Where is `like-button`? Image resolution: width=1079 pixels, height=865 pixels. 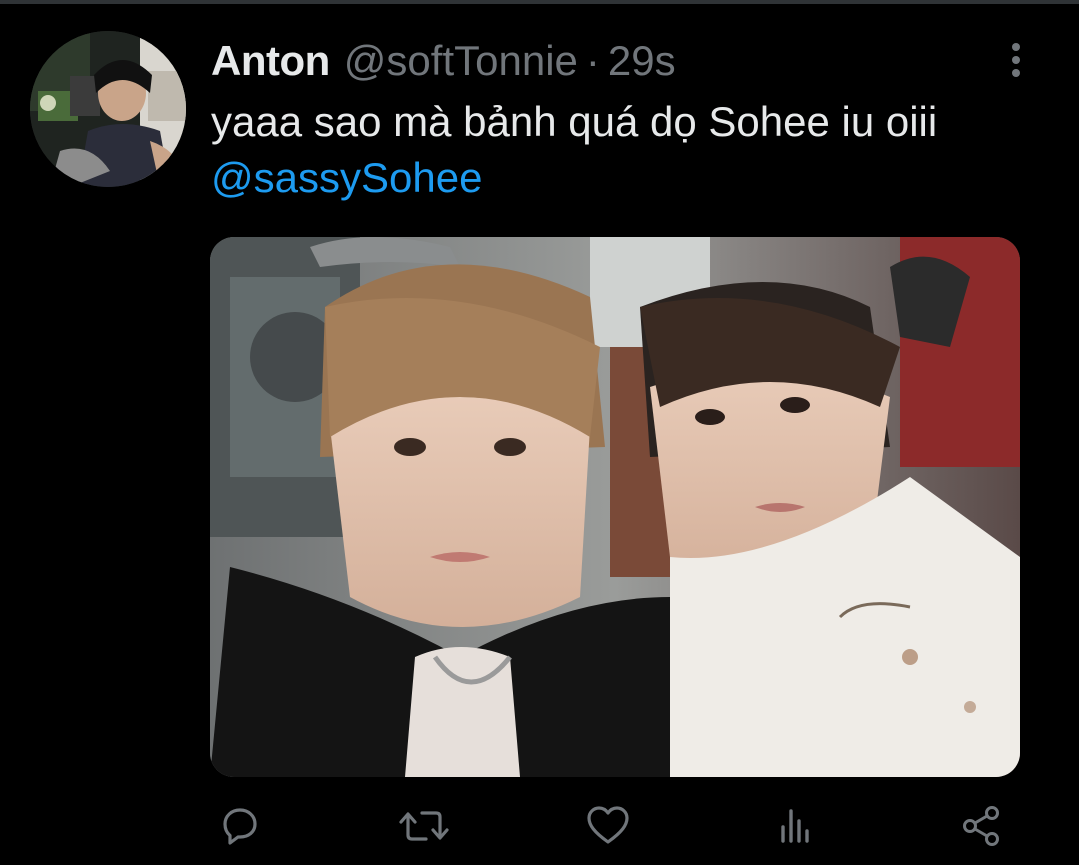
like-button is located at coordinates (608, 826).